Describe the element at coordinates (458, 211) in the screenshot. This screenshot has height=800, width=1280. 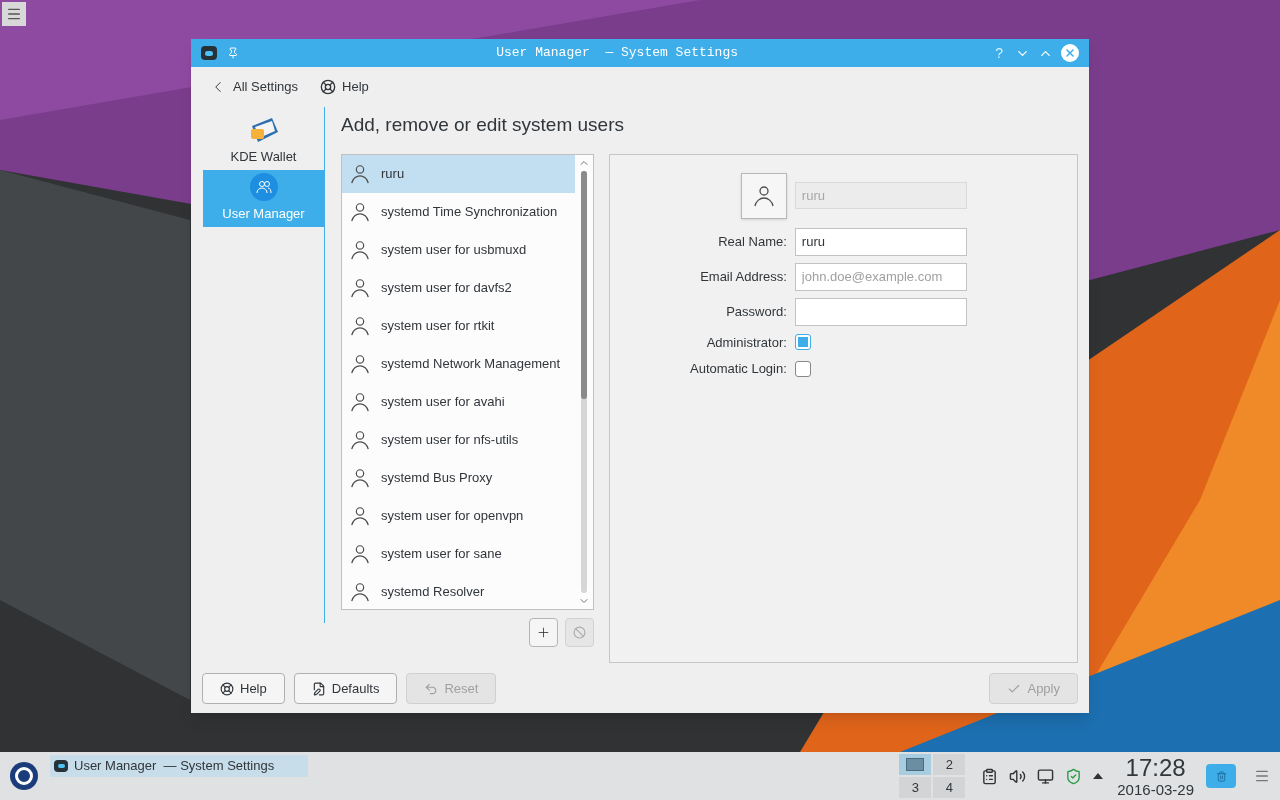
I see `user-list-item: systemd Time Synchronization` at that location.